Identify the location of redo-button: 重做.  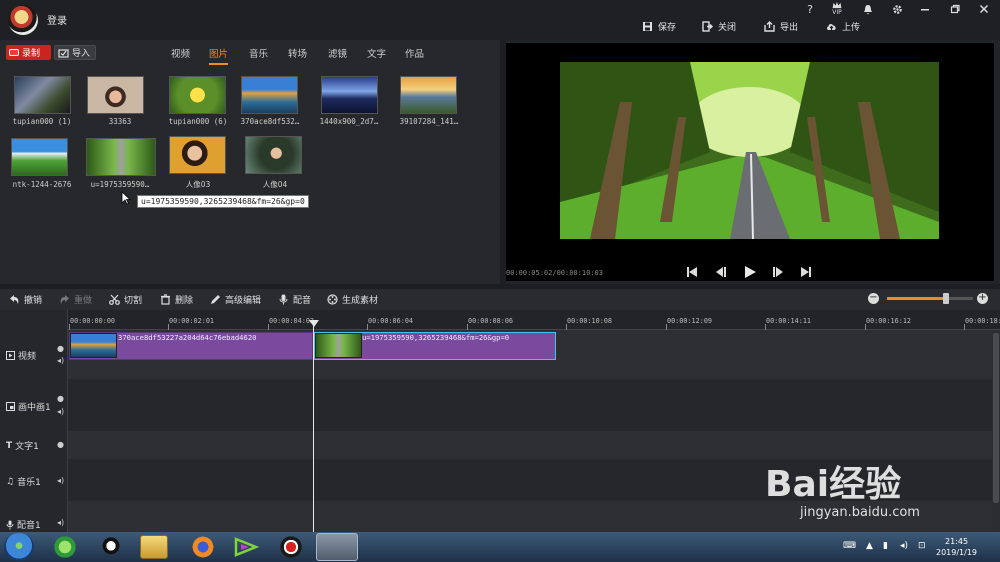
(75, 299).